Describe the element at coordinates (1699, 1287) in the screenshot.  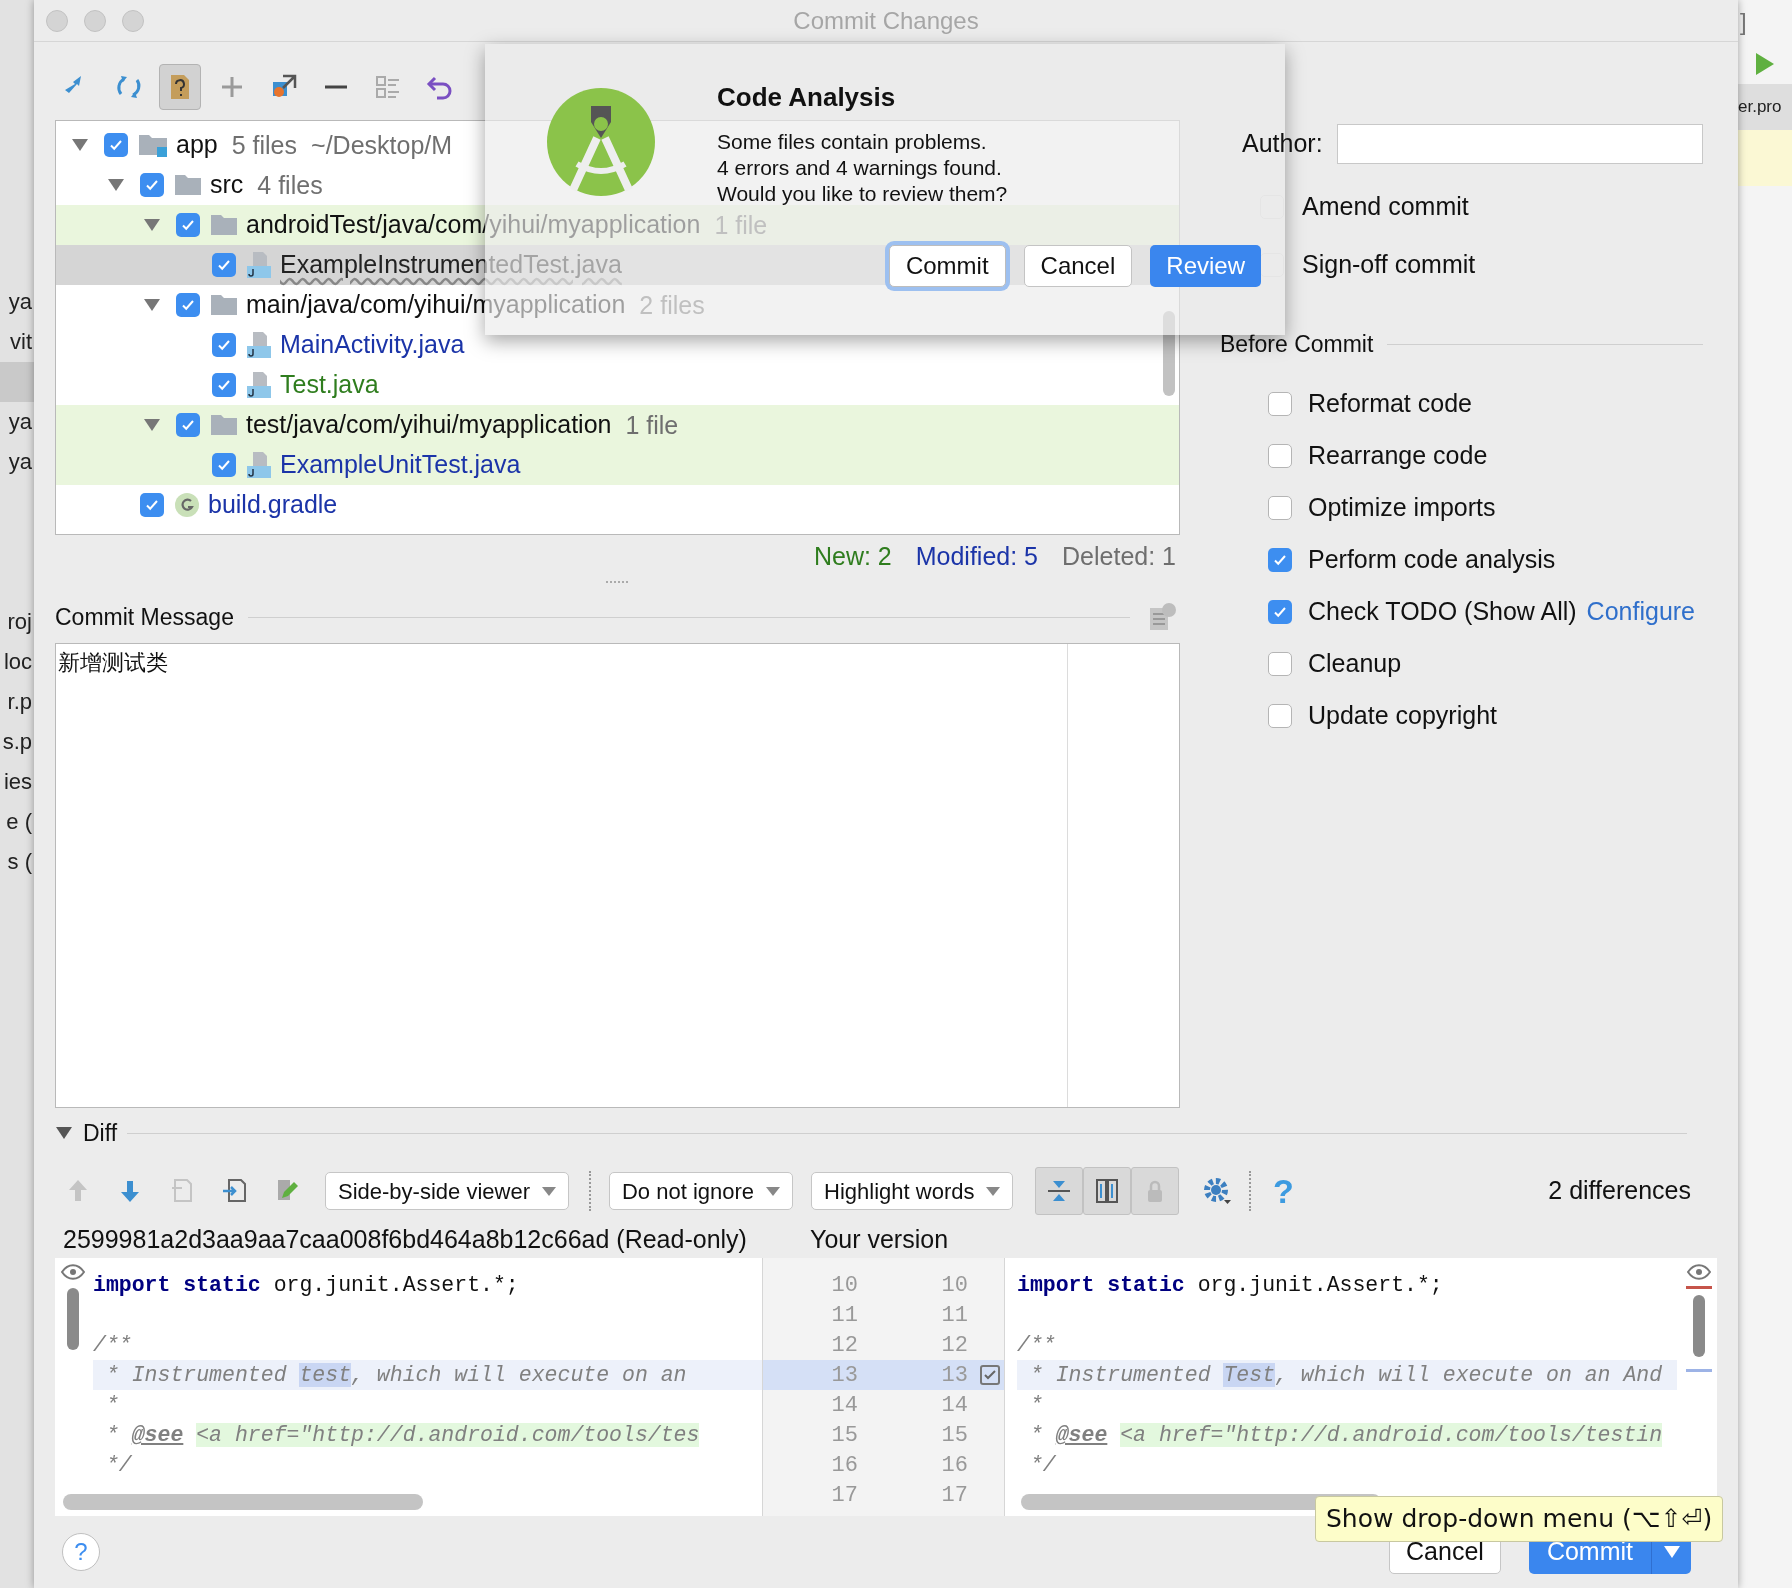
I see `change-marker` at that location.